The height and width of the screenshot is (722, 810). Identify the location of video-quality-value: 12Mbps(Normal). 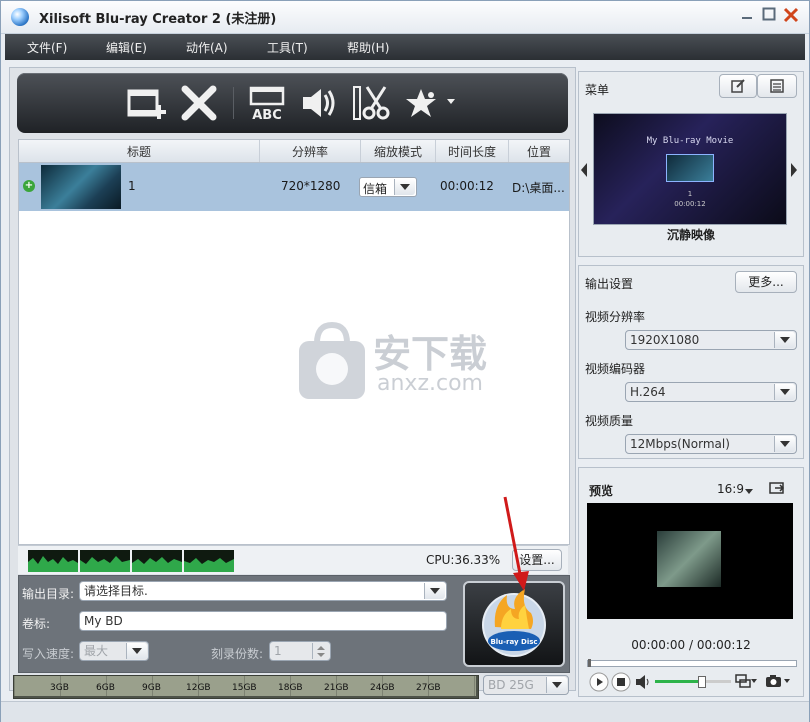
(680, 444).